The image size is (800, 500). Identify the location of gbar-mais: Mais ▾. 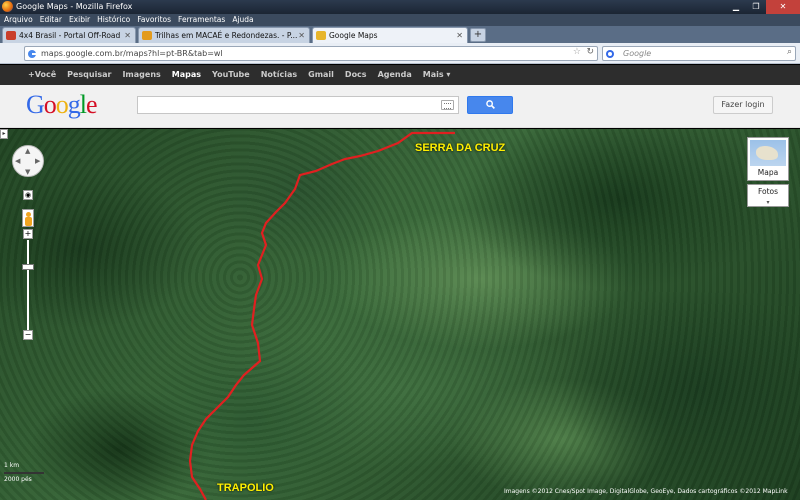
(437, 75).